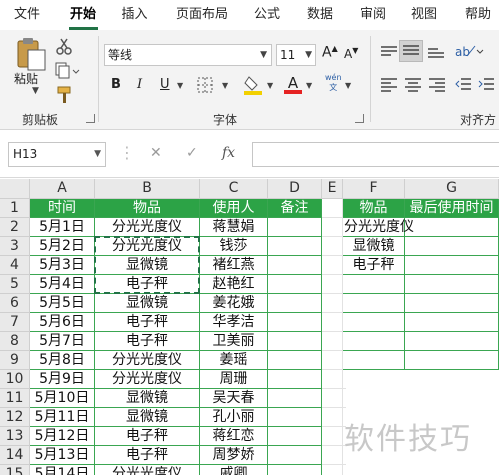 The height and width of the screenshot is (475, 499). What do you see at coordinates (234, 455) in the screenshot?
I see `cell-c14: 周梦娇` at bounding box center [234, 455].